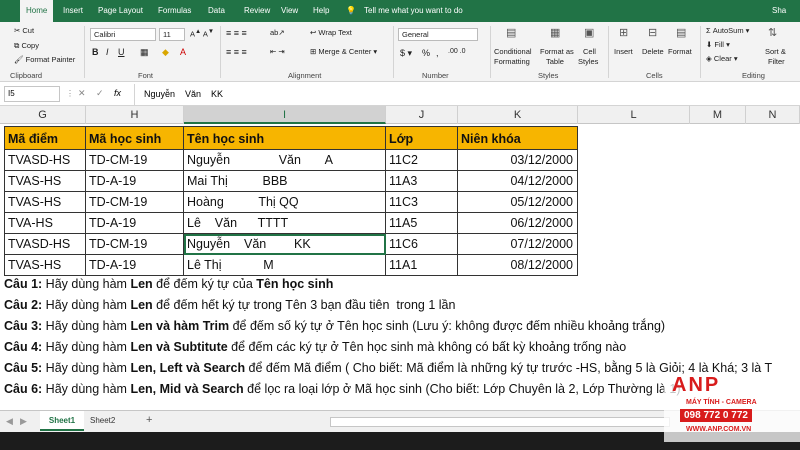  Describe the element at coordinates (102, 420) in the screenshot. I see `sheet-tab-sheet2: Sheet2` at that location.